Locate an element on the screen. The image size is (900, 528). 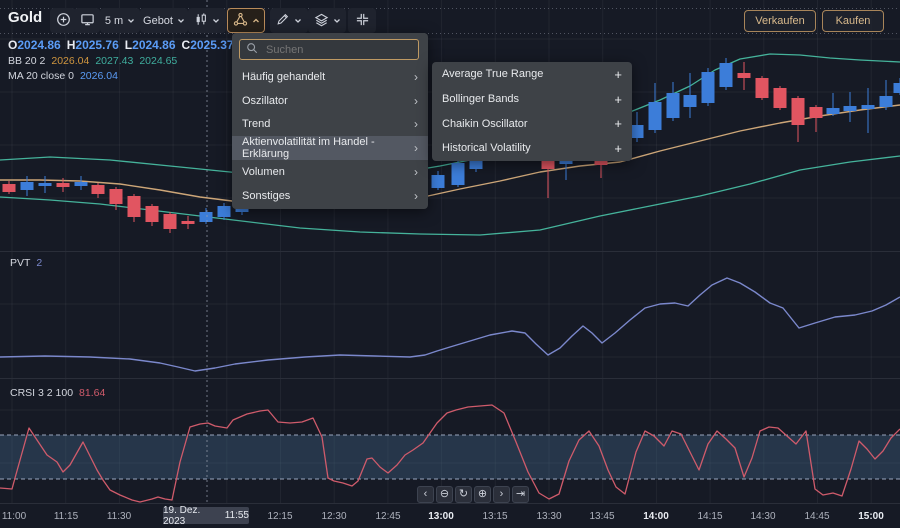
crsi-legend: CRSI 3 2 100 81.64 is located at coordinates (57, 393).